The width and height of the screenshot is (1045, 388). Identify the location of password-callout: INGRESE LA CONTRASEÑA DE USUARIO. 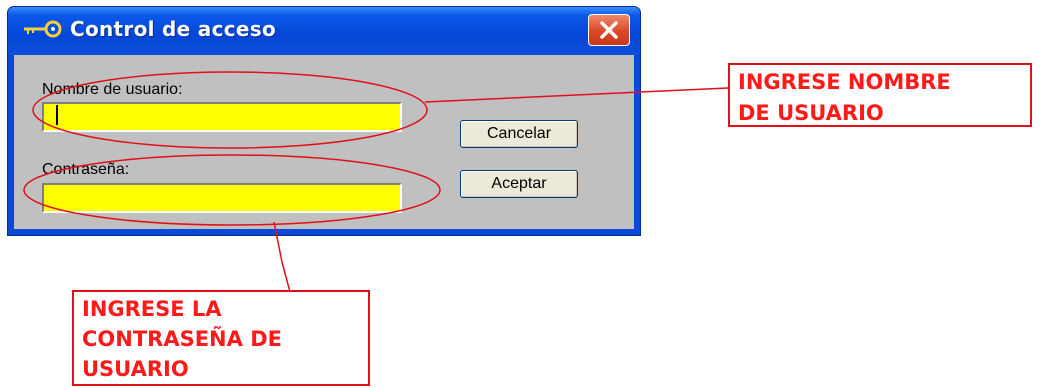
(221, 338).